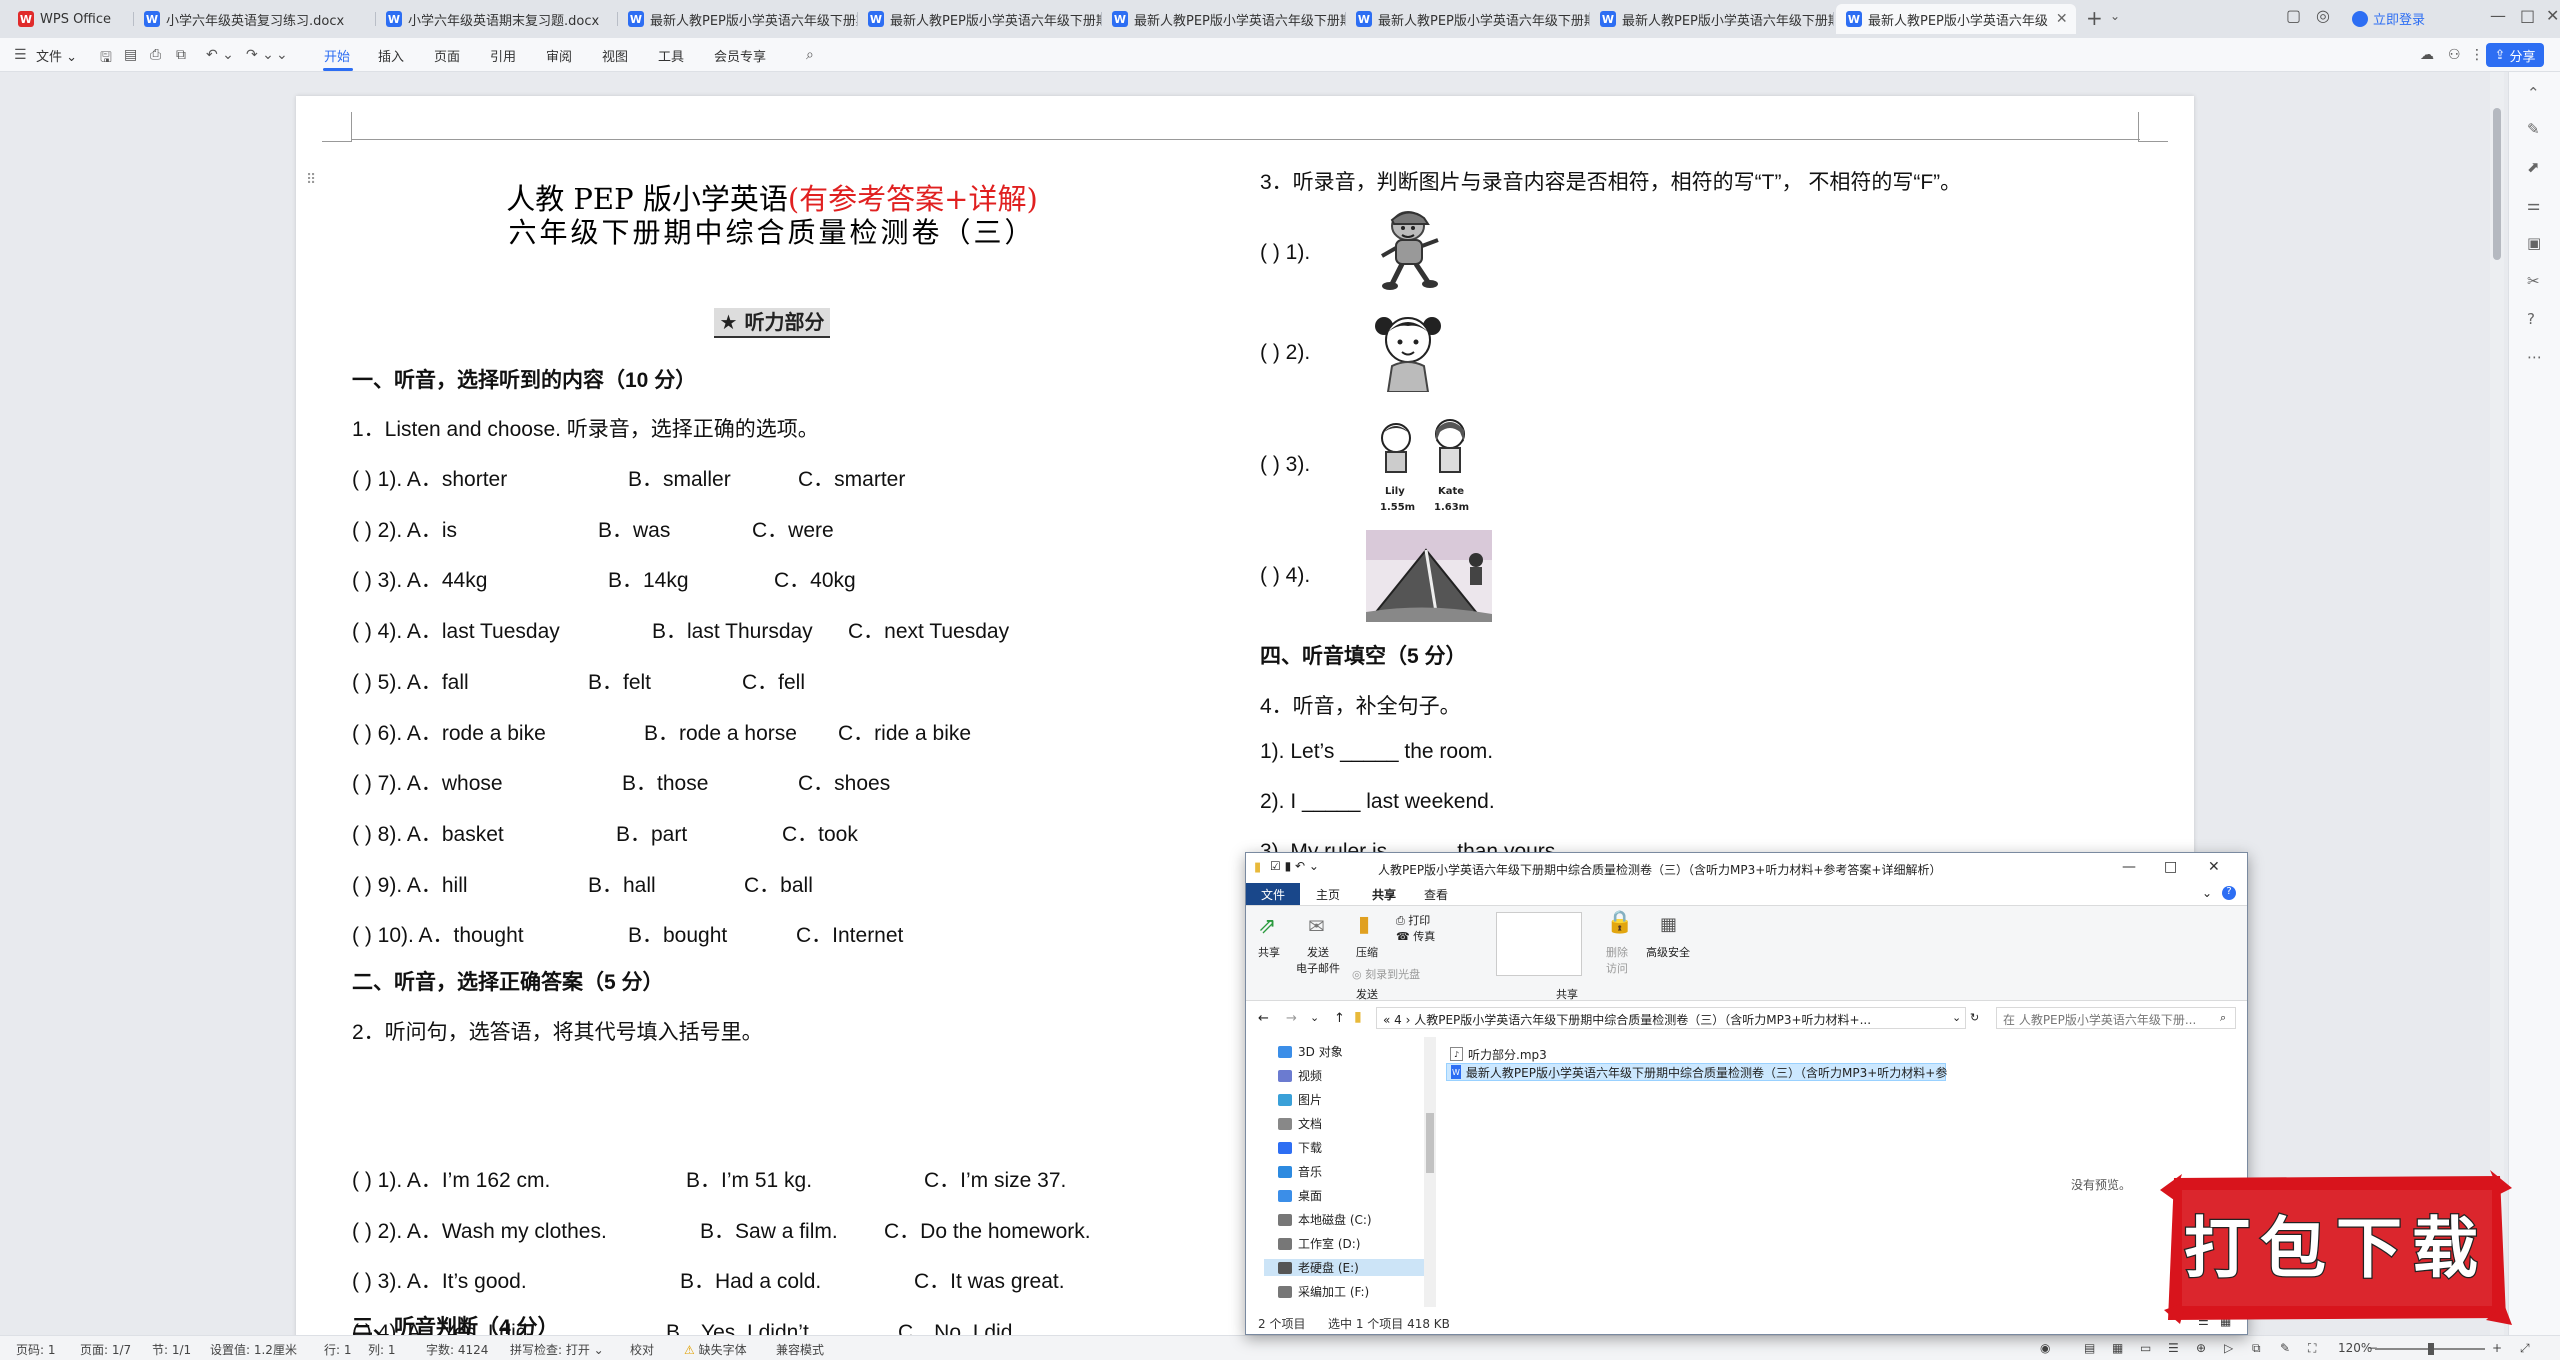 The height and width of the screenshot is (1360, 2560). What do you see at coordinates (255, 19) in the screenshot?
I see `tab-doc: W 小学六年级英语复习练习.docx` at bounding box center [255, 19].